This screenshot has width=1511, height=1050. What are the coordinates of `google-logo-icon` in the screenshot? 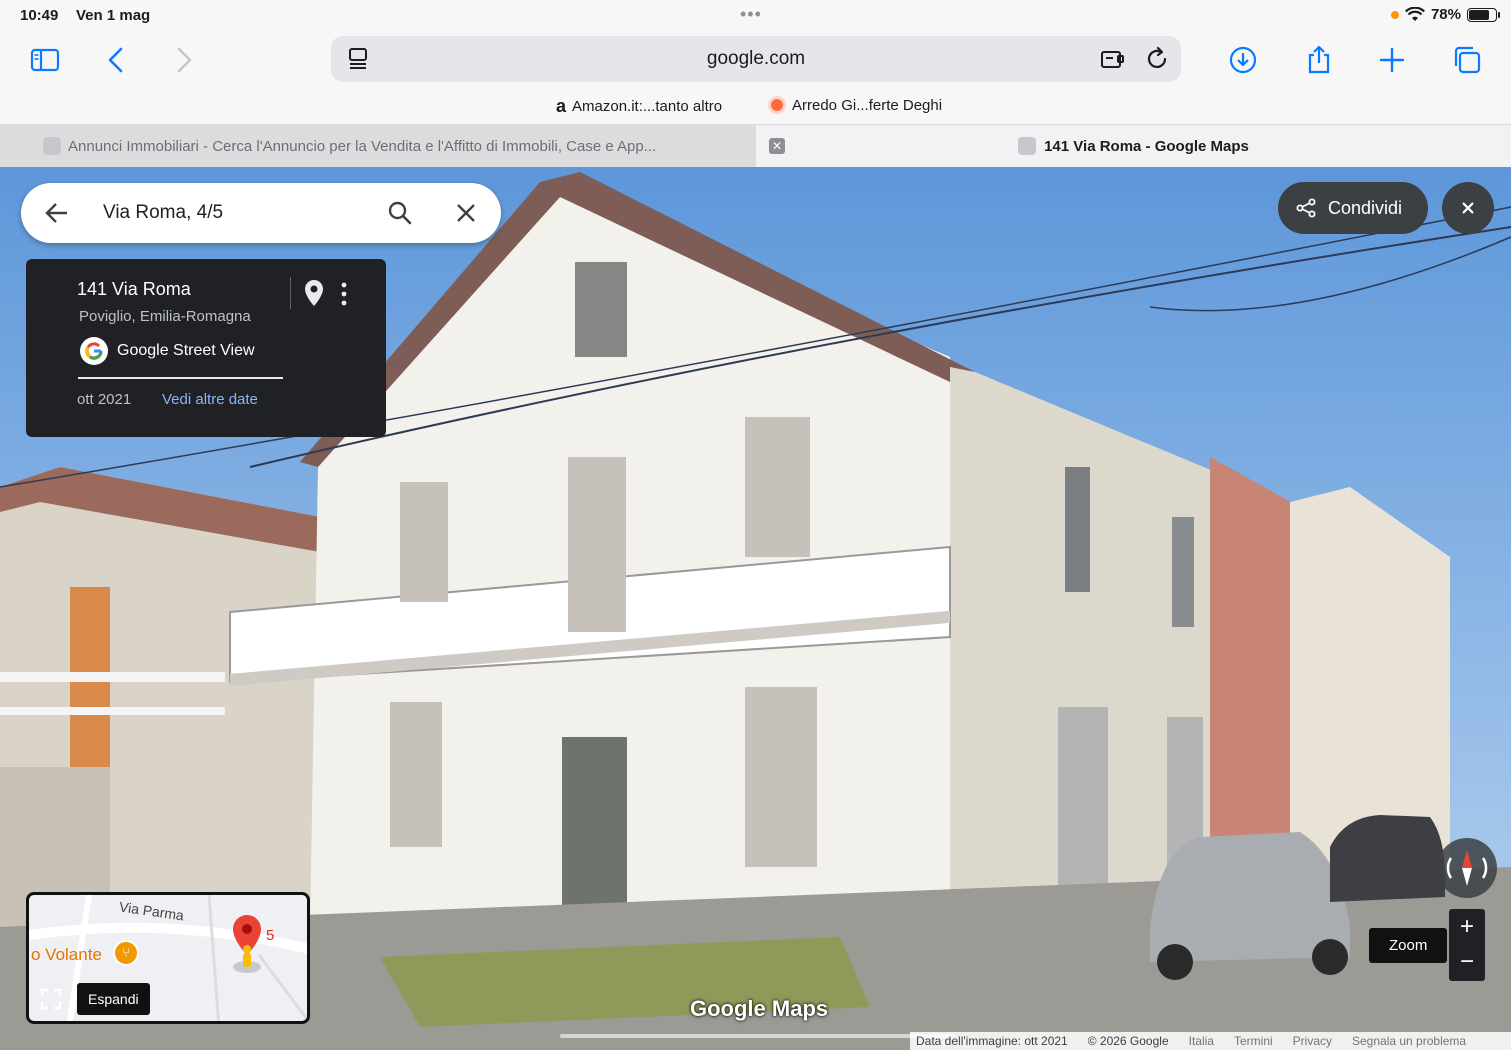 It's located at (94, 351).